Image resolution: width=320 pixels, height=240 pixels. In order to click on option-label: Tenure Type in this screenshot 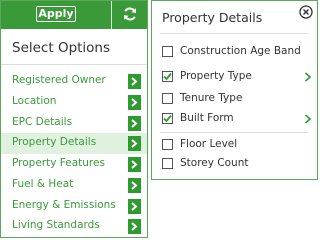, I will do `click(211, 98)`.